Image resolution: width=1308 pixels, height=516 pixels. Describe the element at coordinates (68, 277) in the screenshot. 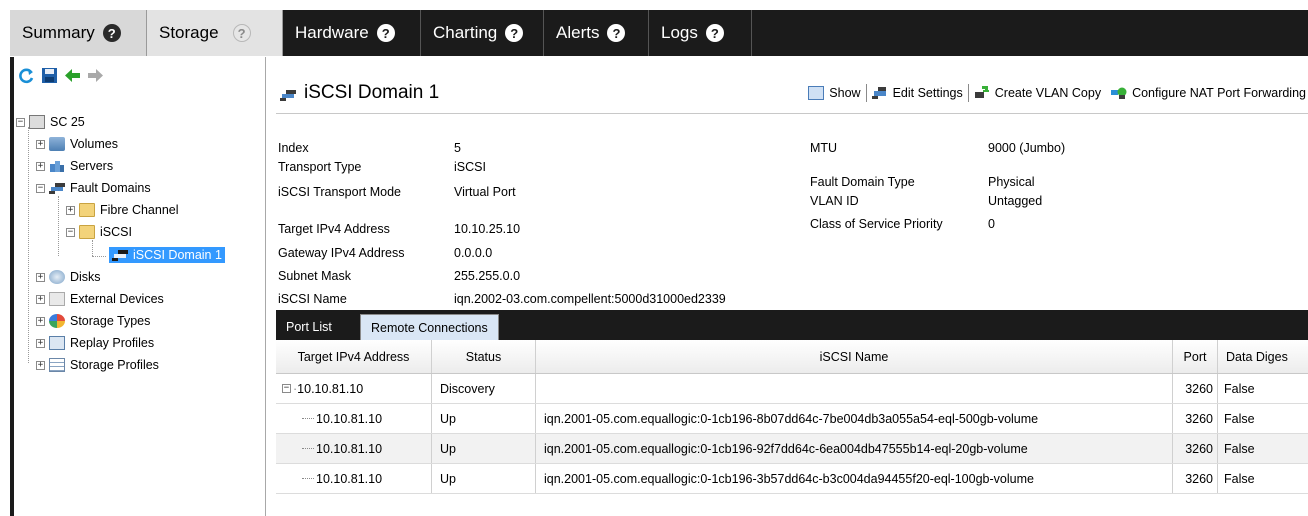

I see `tree-item-disks: + Disks` at that location.